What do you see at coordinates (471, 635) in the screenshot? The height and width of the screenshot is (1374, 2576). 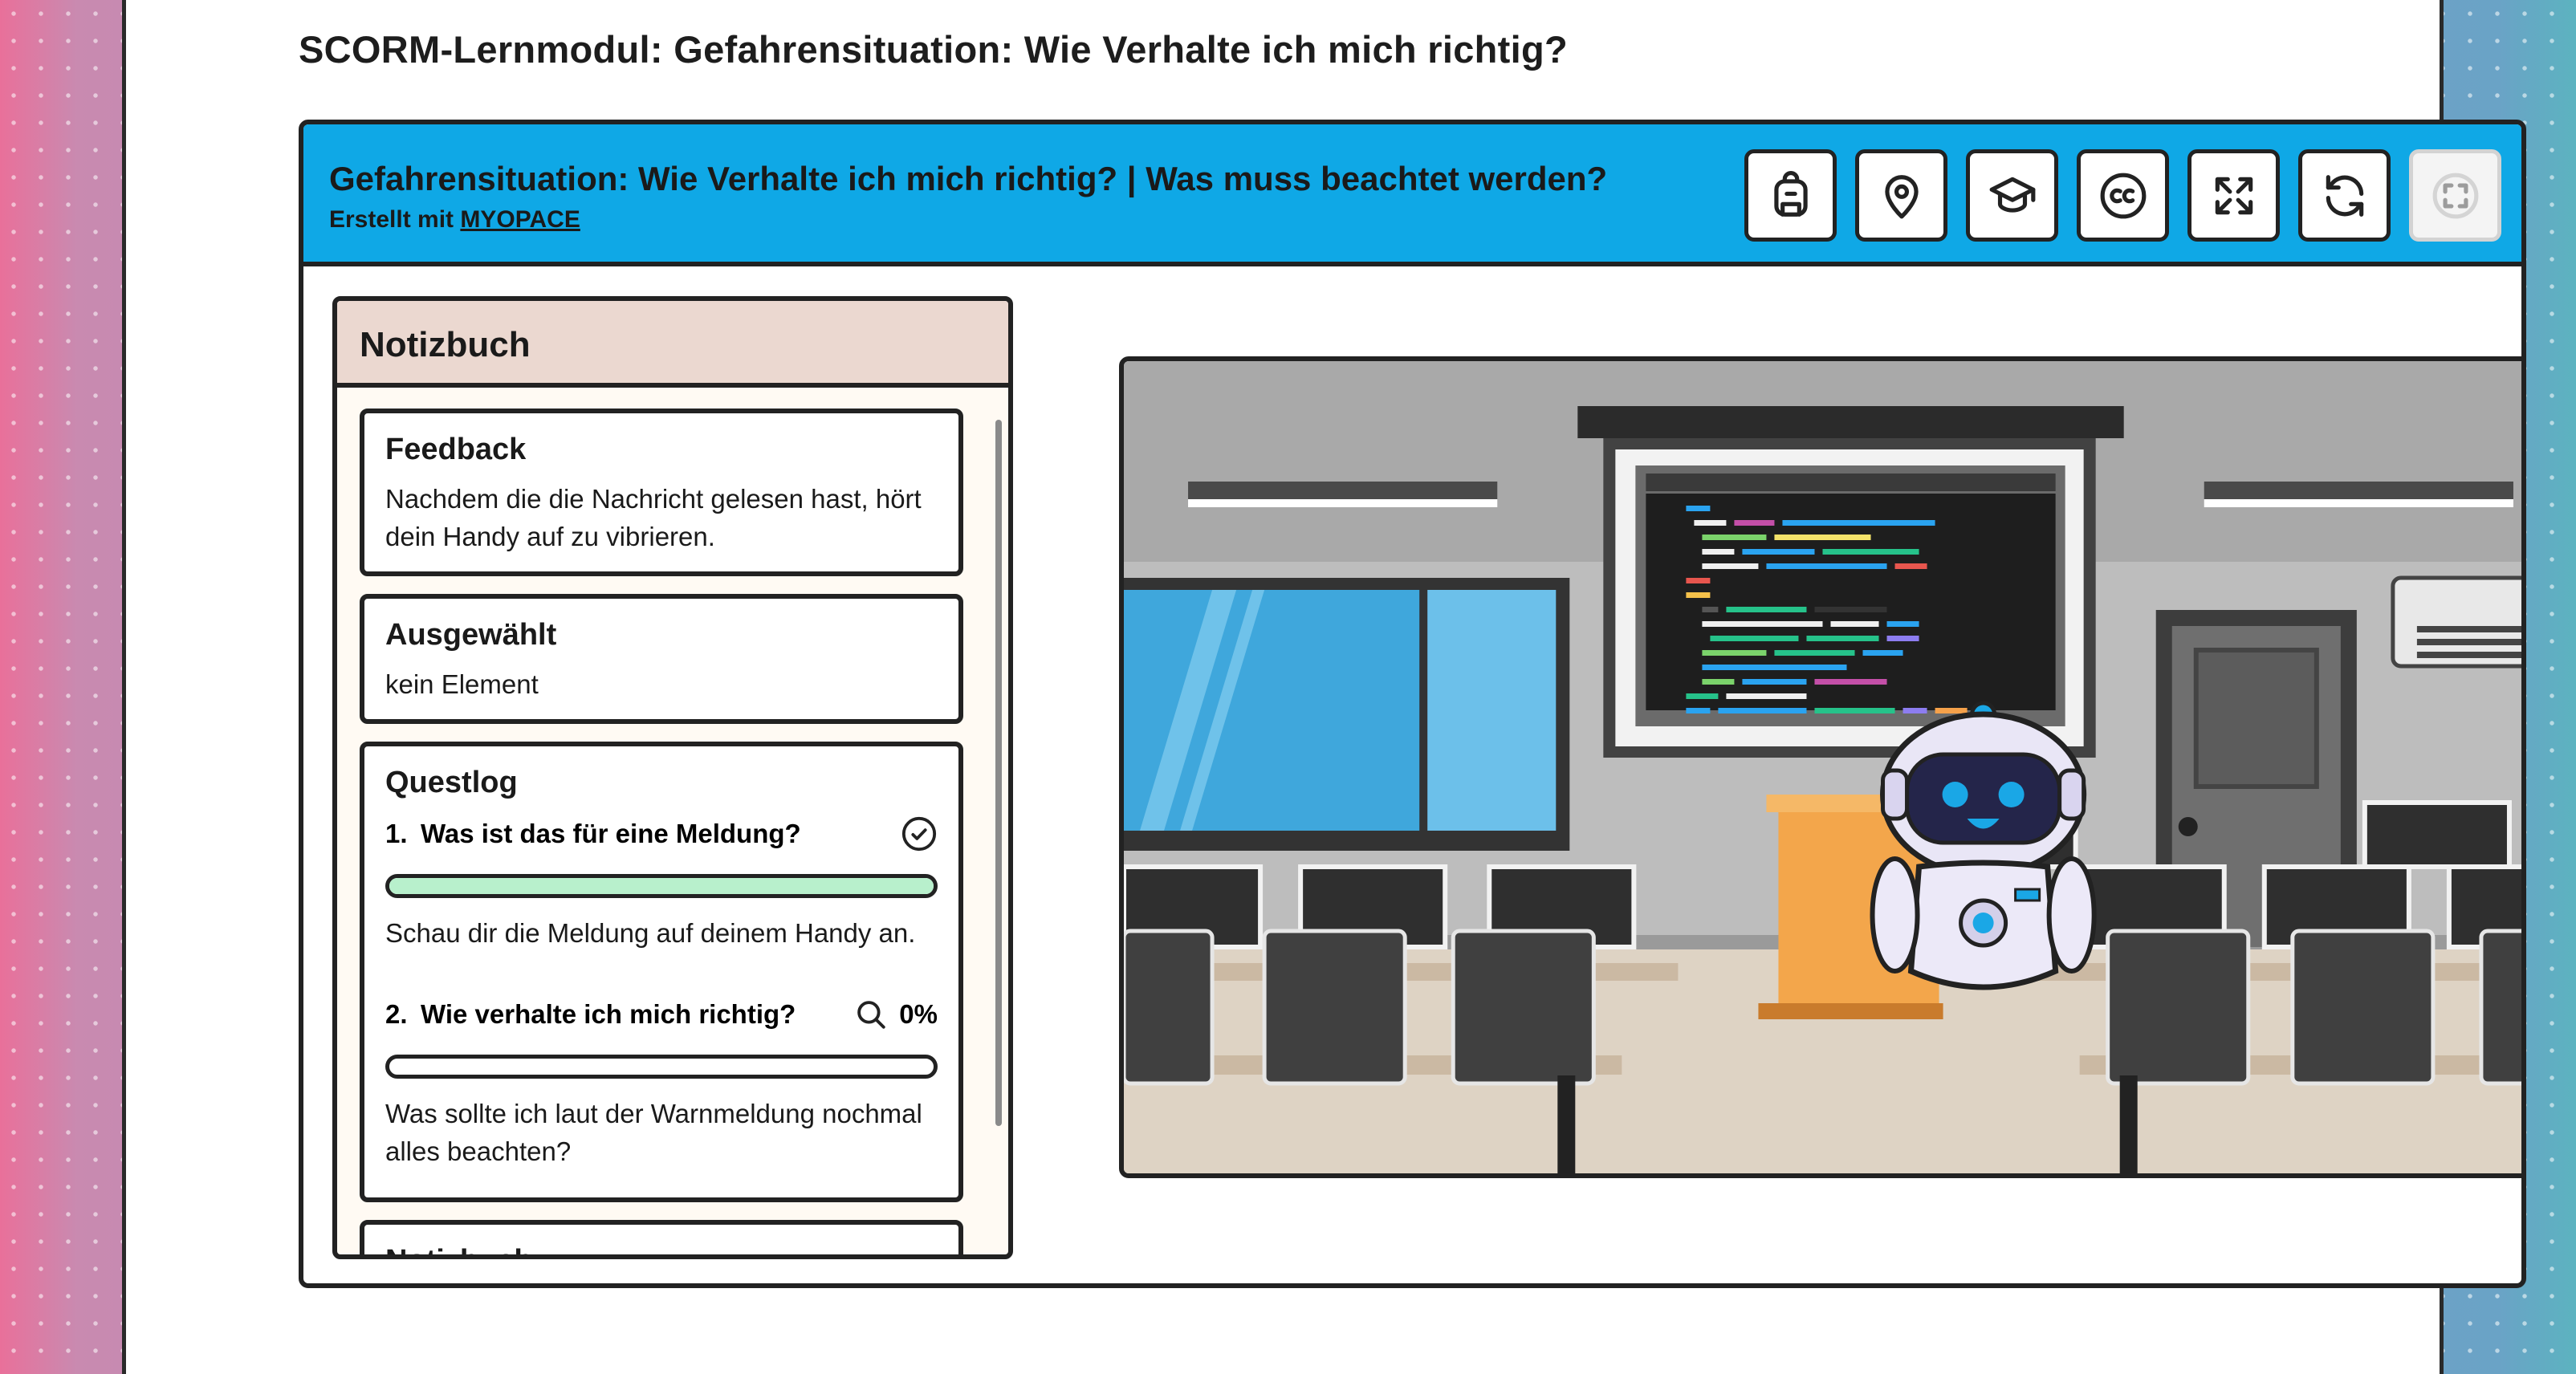 I see `selected-heading: Ausgewählt` at bounding box center [471, 635].